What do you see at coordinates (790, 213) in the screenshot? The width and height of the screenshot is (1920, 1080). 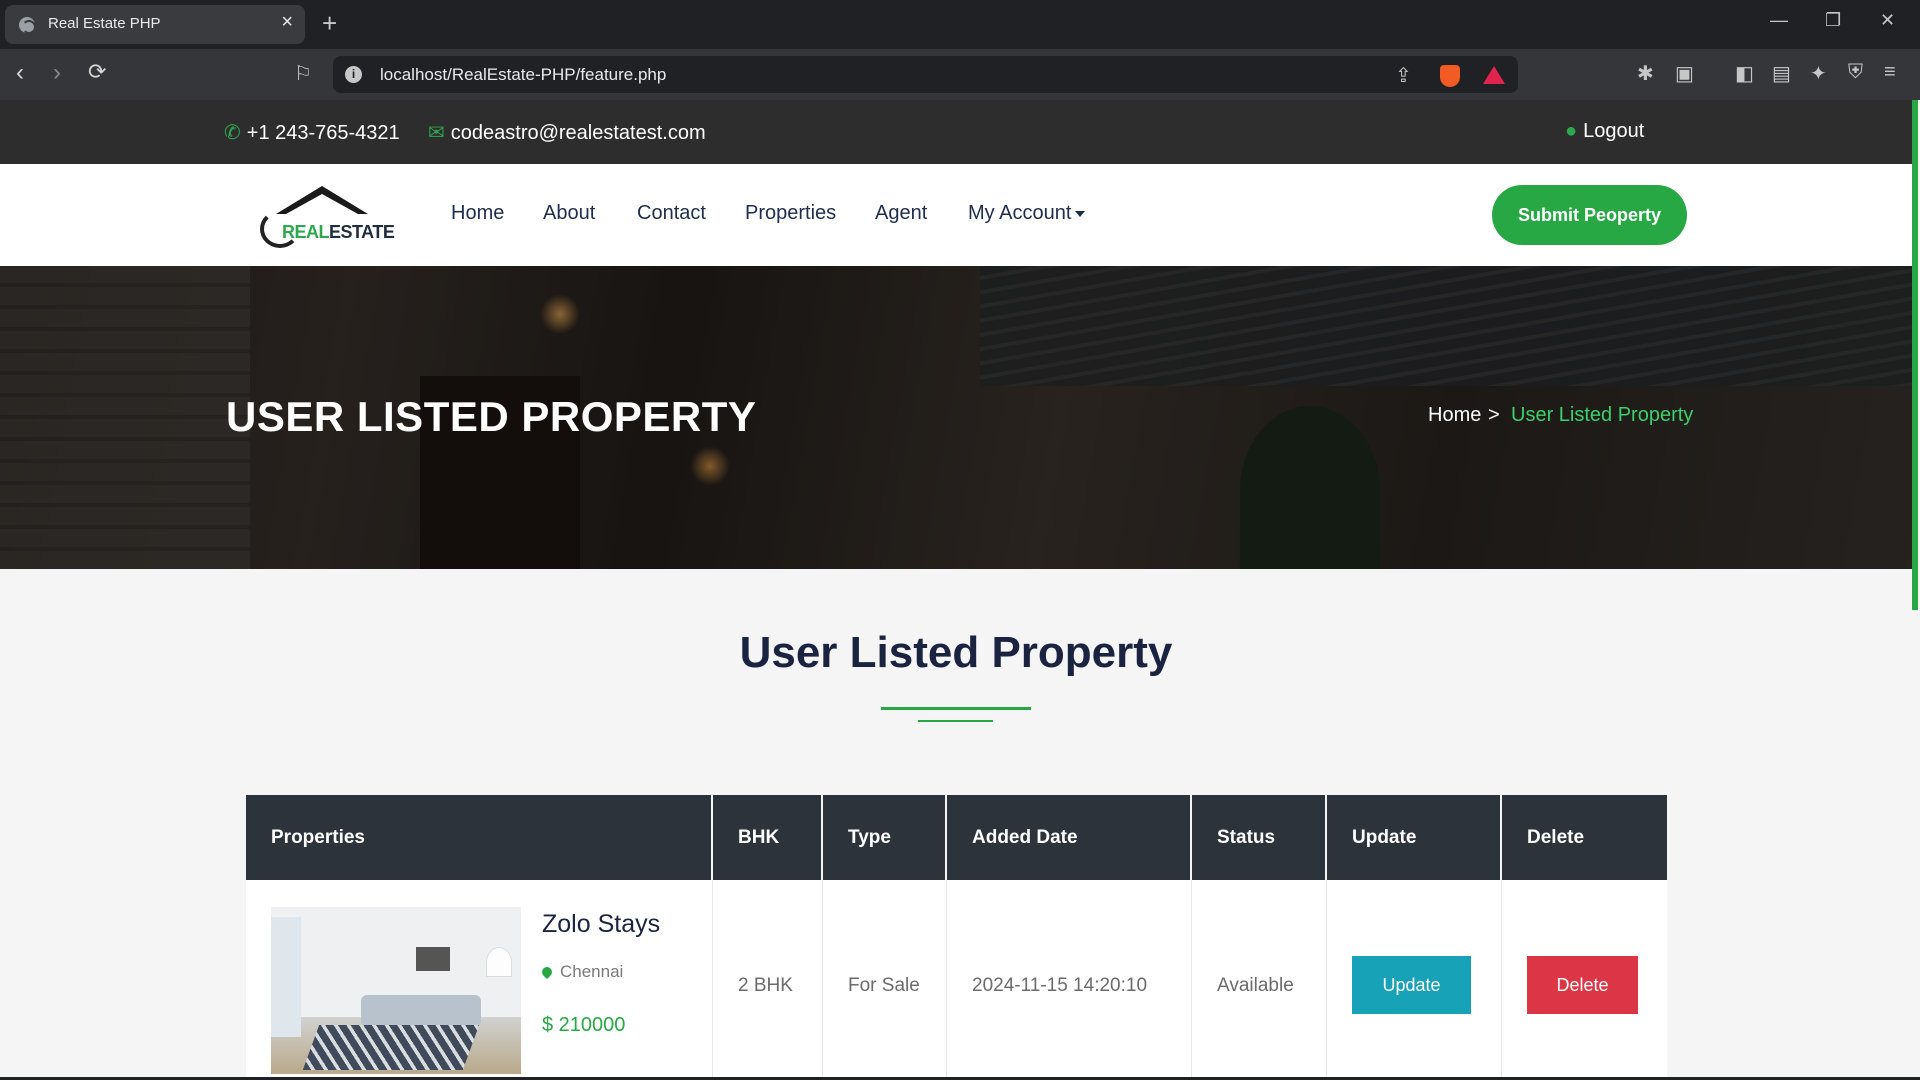 I see `nav-properties: Properties` at bounding box center [790, 213].